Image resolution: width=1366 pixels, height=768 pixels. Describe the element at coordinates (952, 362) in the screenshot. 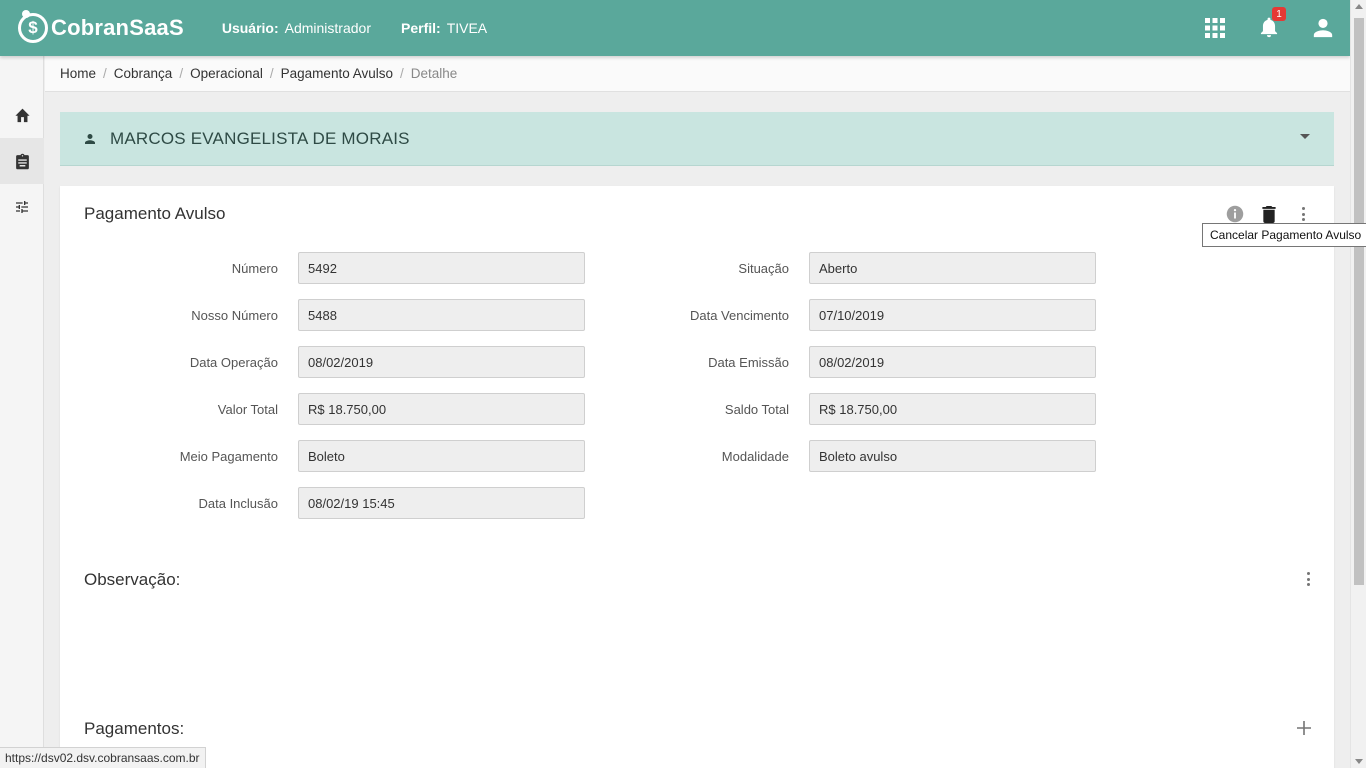

I see `data-emissao-field` at that location.